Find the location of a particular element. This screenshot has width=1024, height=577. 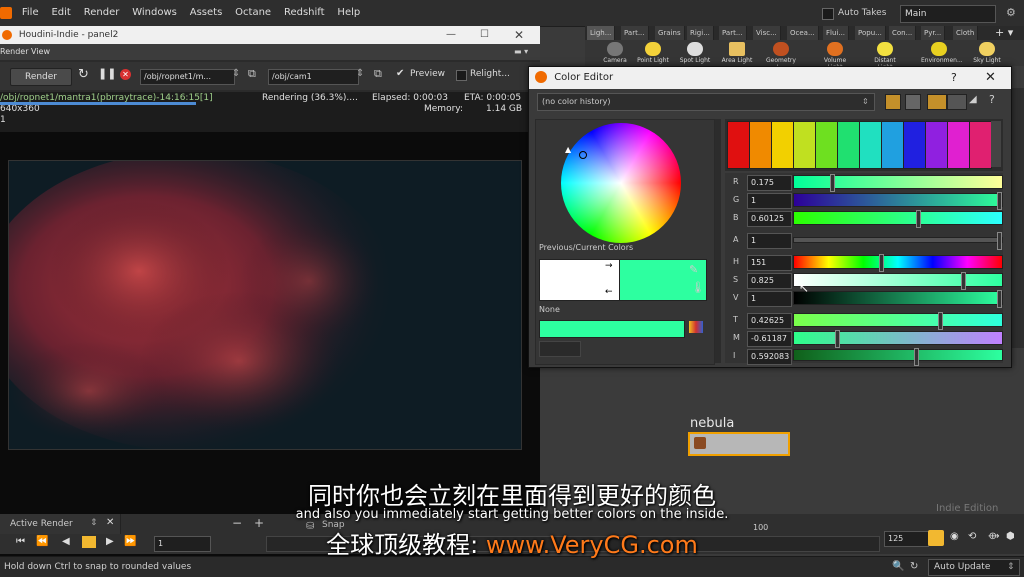

gear-icon: ⚙ is located at coordinates (1011, 12).